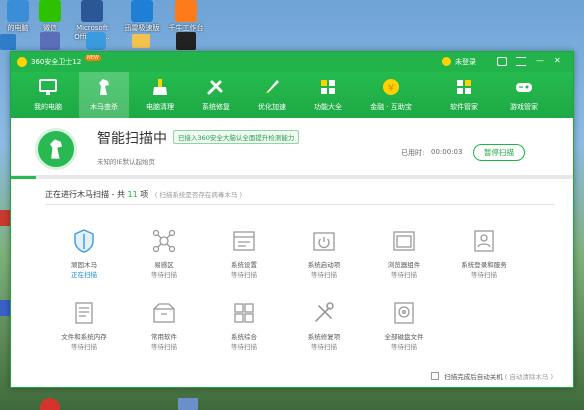  What do you see at coordinates (84, 326) in the screenshot?
I see `scan-item-files-memory: 文件和系统内存 等待扫描` at bounding box center [84, 326].